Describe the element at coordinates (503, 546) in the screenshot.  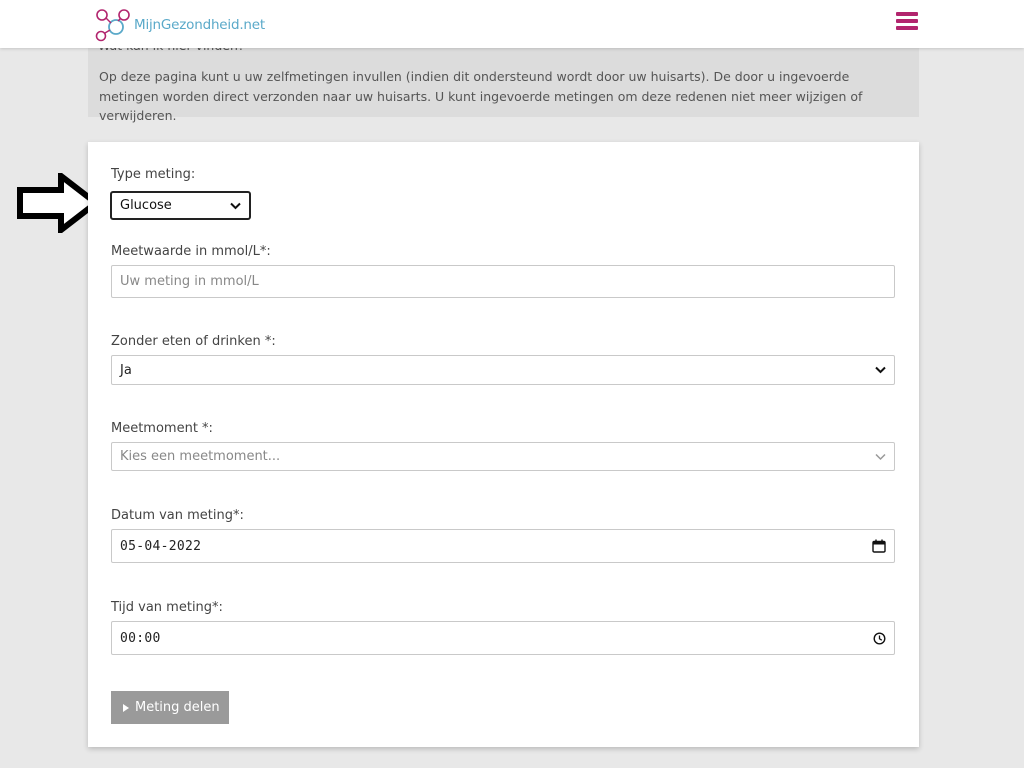
I see `date-input: 05-04-2022` at that location.